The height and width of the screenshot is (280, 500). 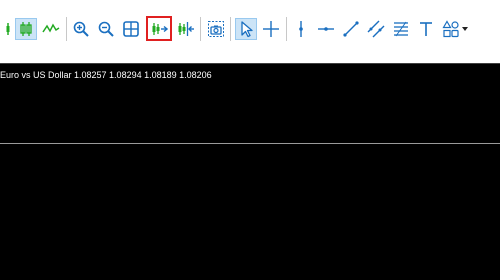 I want to click on cursor-icon, so click(x=246, y=29).